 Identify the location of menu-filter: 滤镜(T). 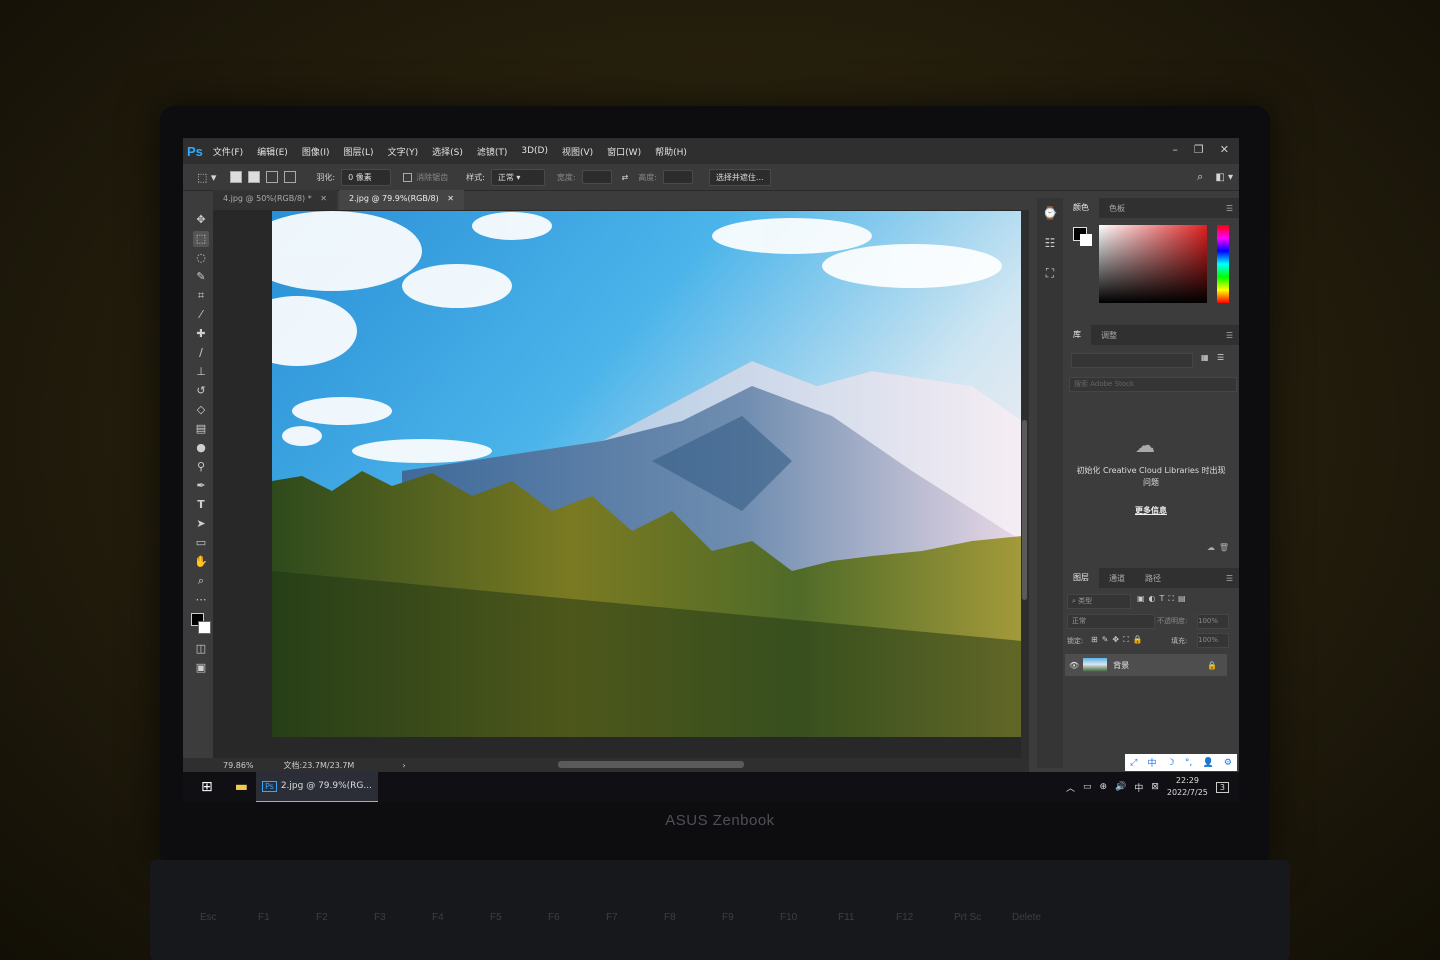
(492, 151).